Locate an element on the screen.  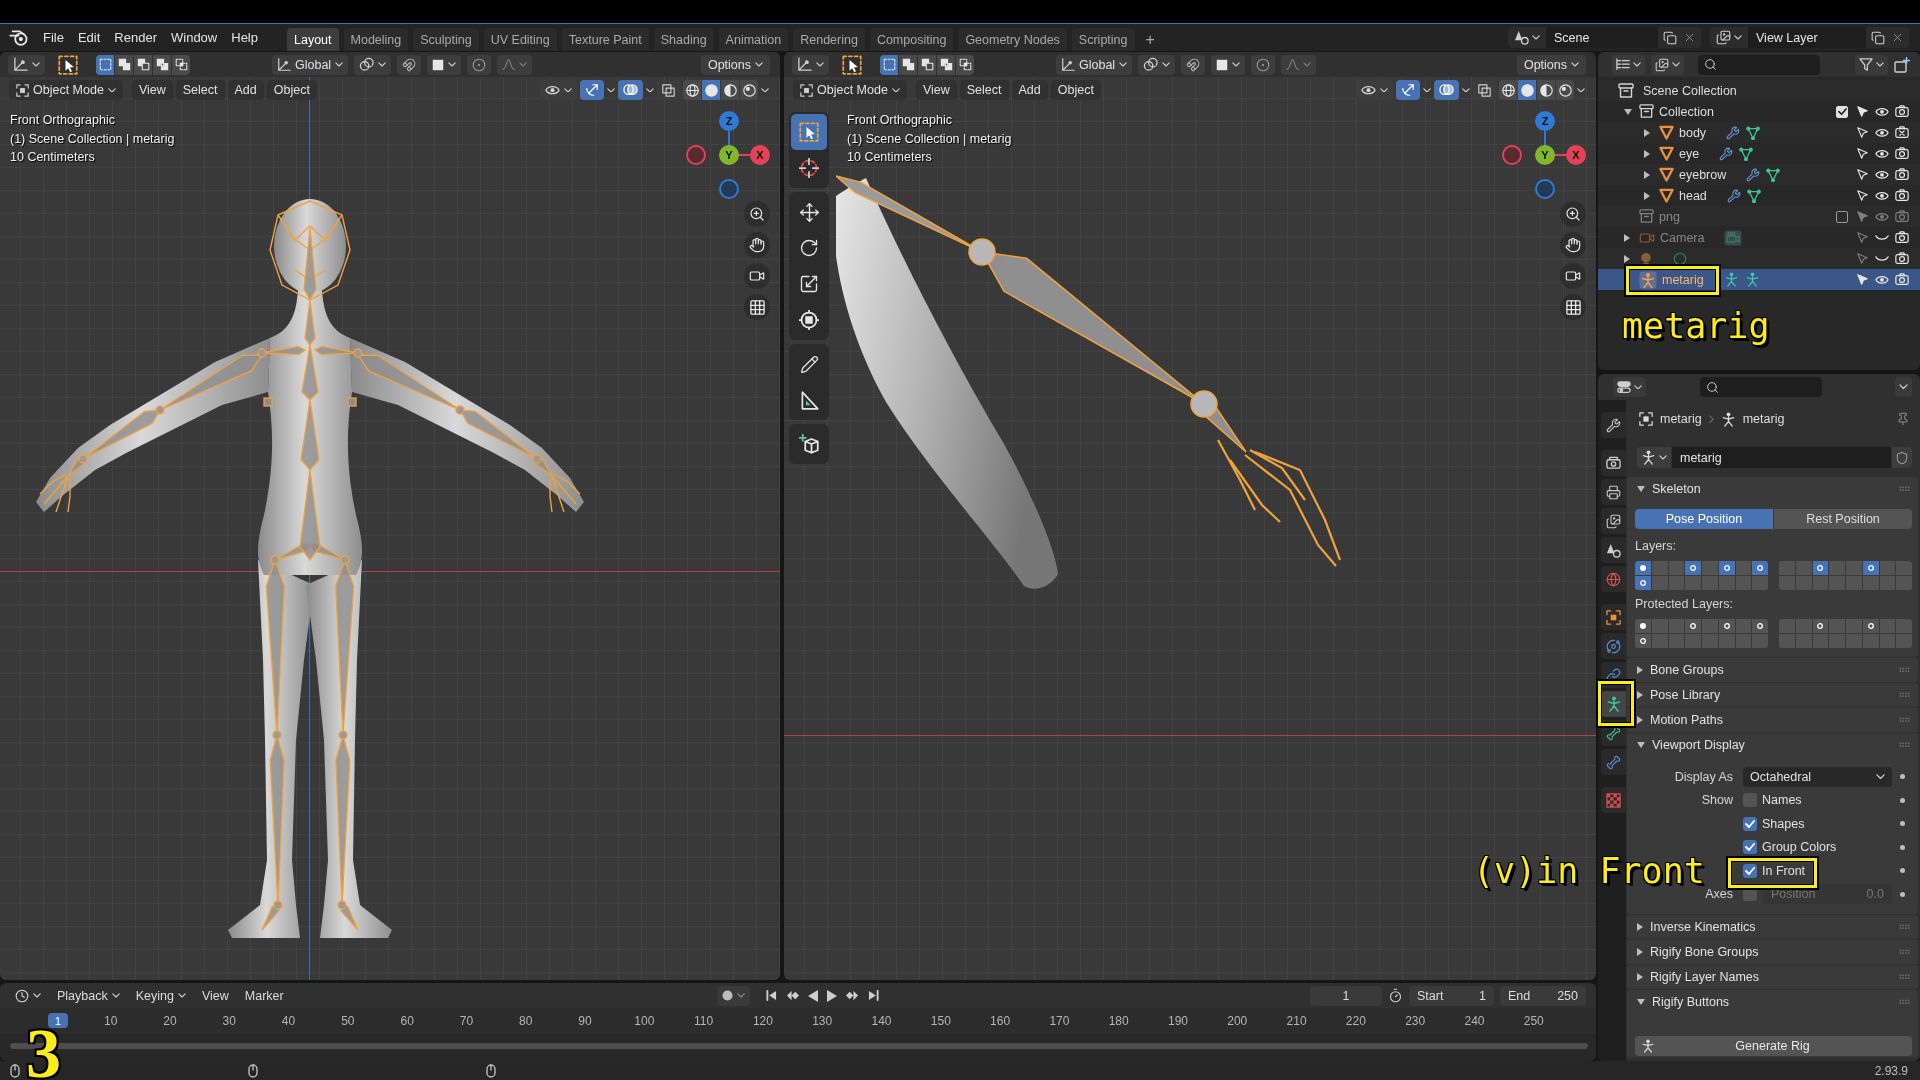
decorator-dot-icon is located at coordinates (1902, 871).